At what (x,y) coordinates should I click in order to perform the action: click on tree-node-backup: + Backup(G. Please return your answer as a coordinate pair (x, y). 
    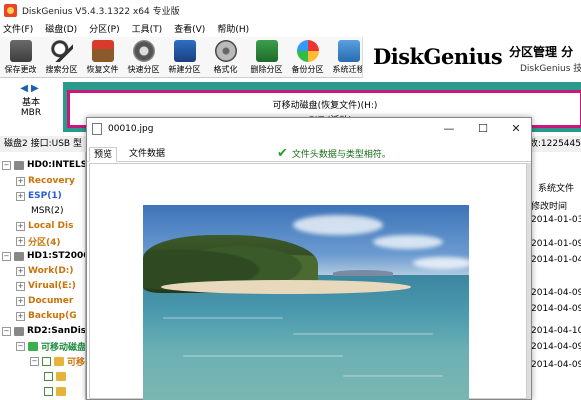
    Looking at the image, I should click on (46, 316).